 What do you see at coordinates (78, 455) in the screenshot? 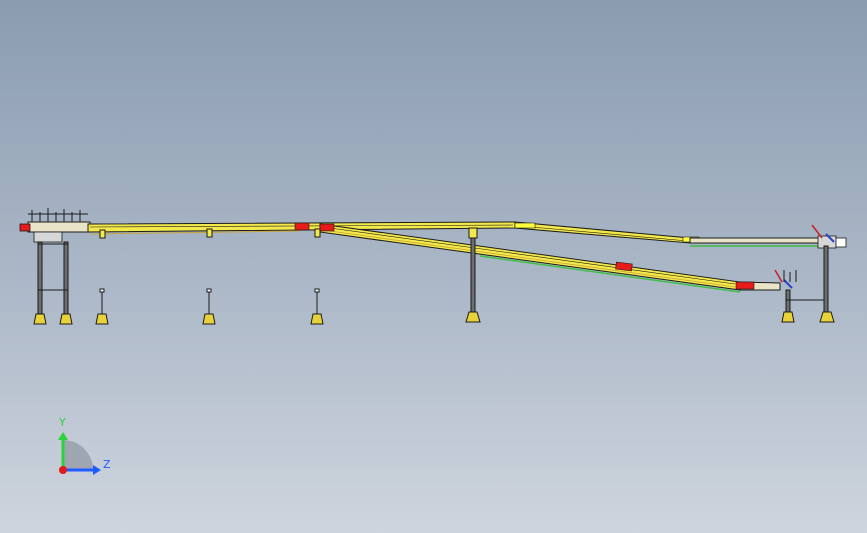
I see `triad-quadrant` at bounding box center [78, 455].